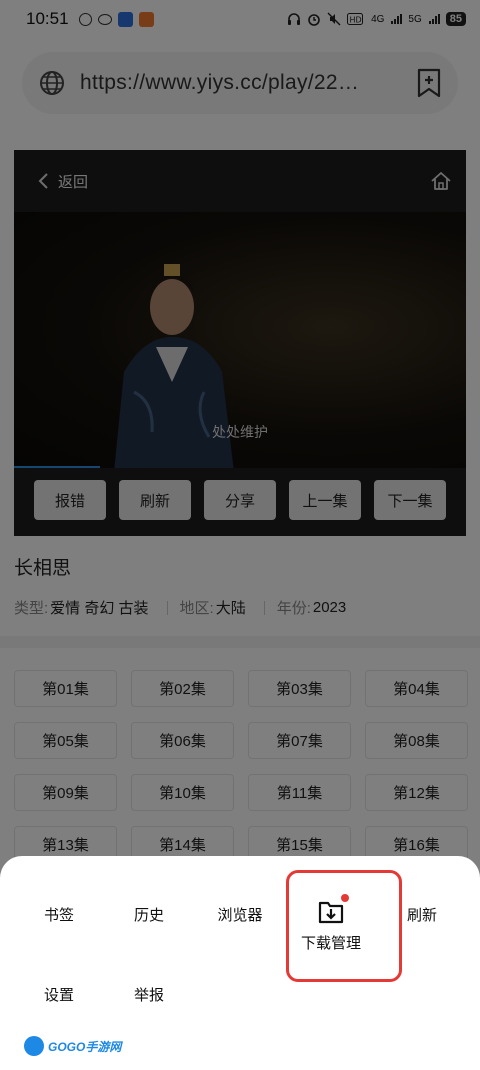  What do you see at coordinates (58, 995) in the screenshot?
I see `menu-item-label: 设置` at bounding box center [58, 995].